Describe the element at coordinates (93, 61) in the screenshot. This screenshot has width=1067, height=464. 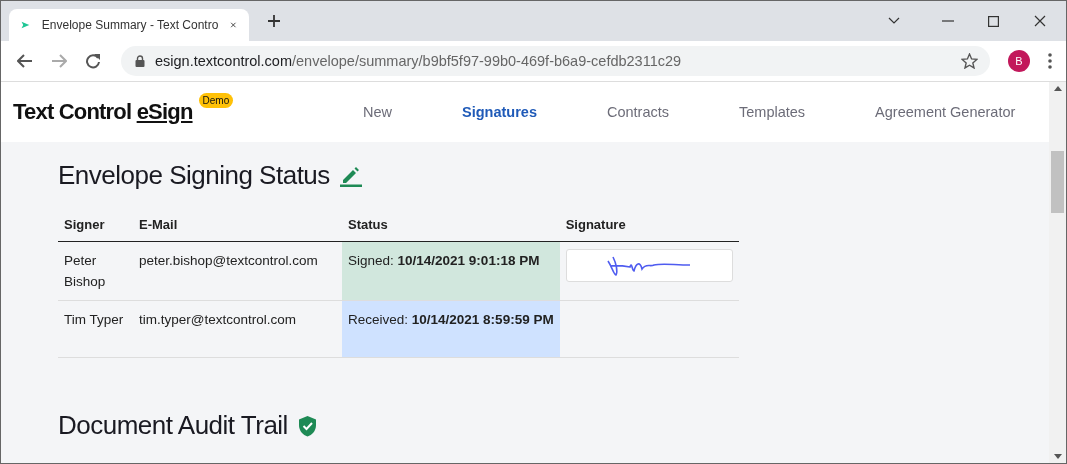
I see `reload-icon` at that location.